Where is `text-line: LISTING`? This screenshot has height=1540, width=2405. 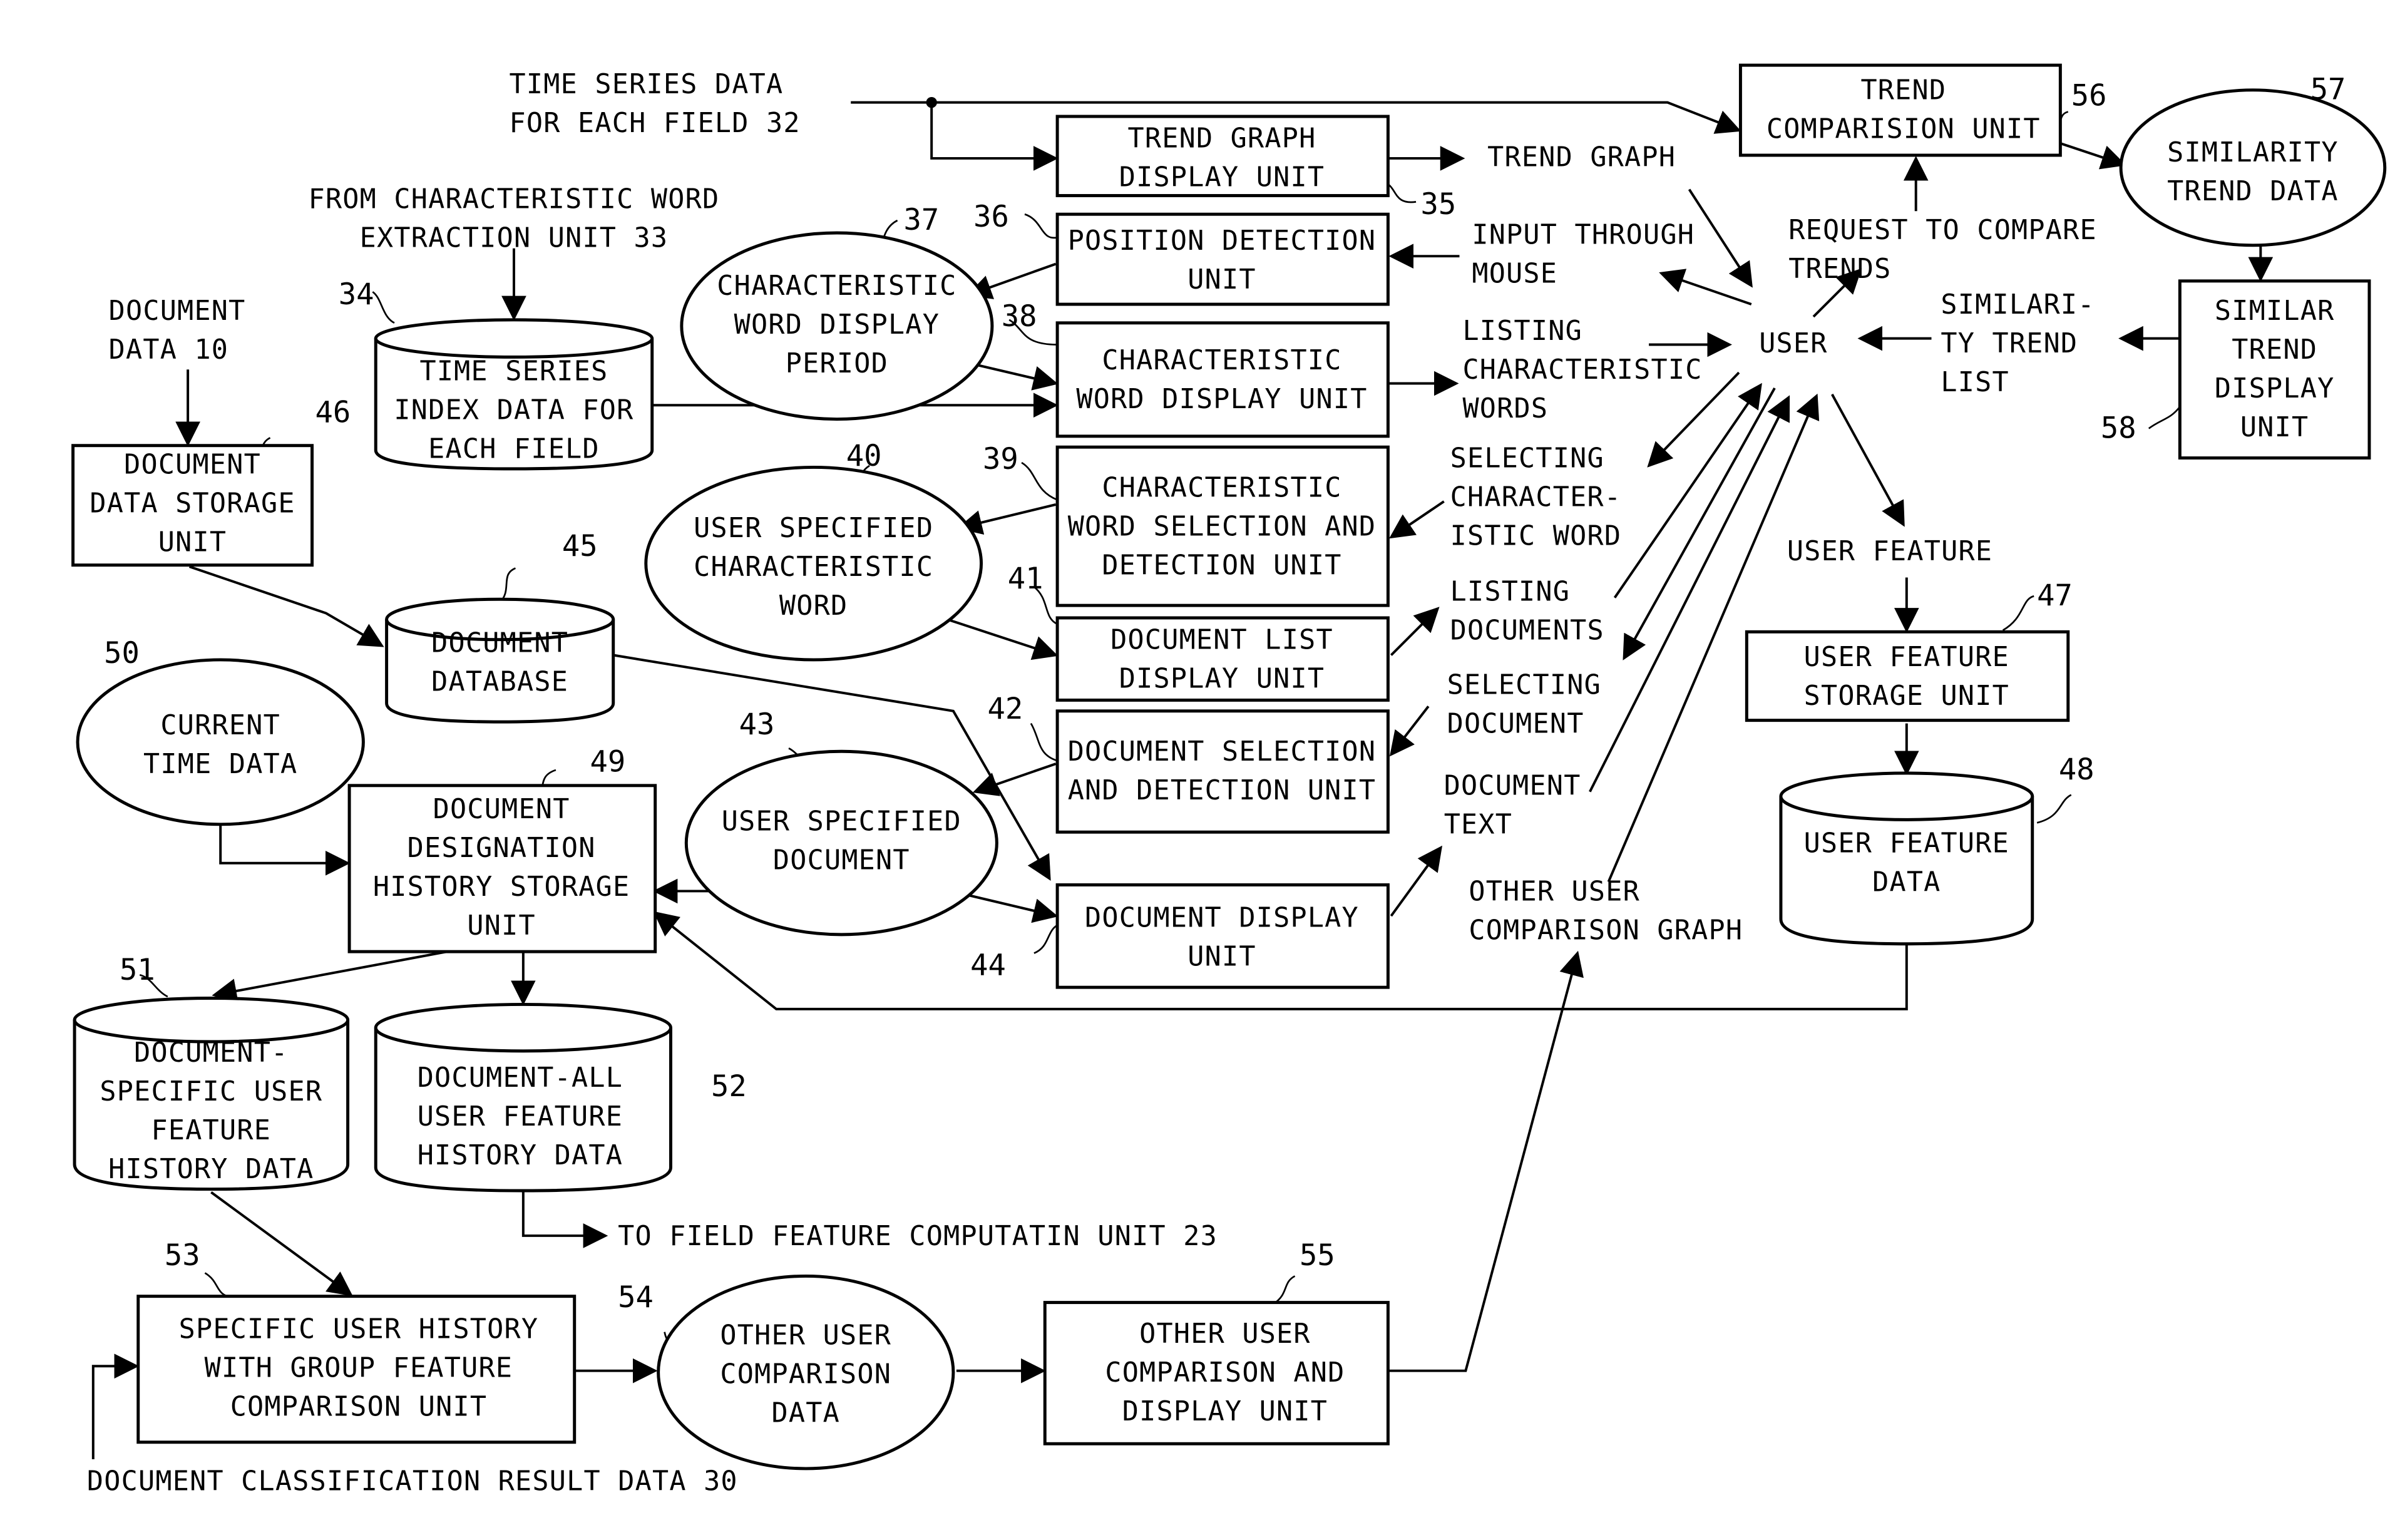 text-line: LISTING is located at coordinates (1522, 331).